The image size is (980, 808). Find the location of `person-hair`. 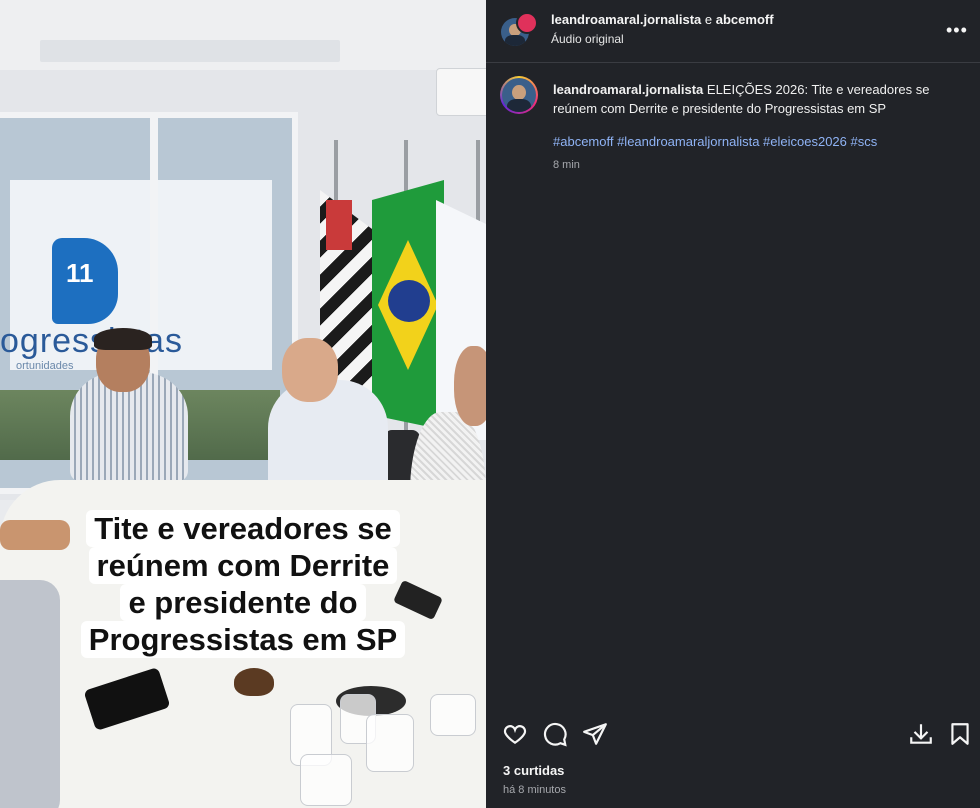

person-hair is located at coordinates (123, 339).